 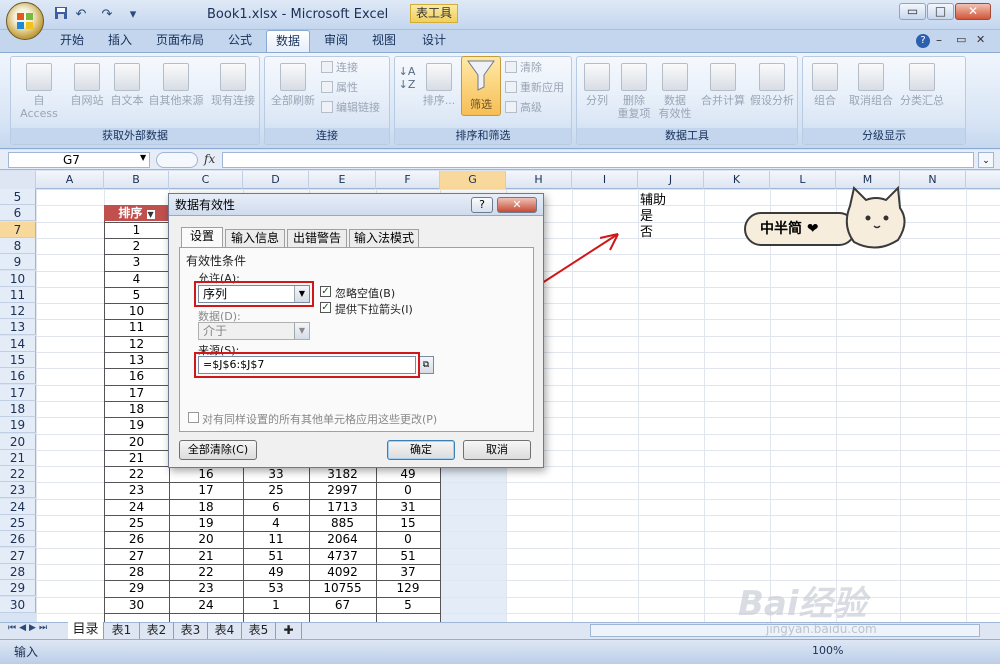 What do you see at coordinates (421, 450) in the screenshot?
I see `ok-button: 确定` at bounding box center [421, 450].